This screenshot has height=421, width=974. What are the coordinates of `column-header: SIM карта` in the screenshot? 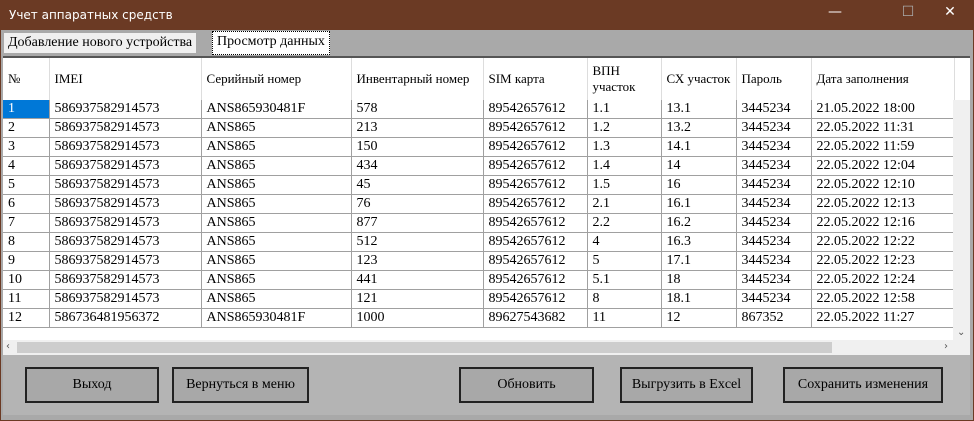 It's located at (535, 79).